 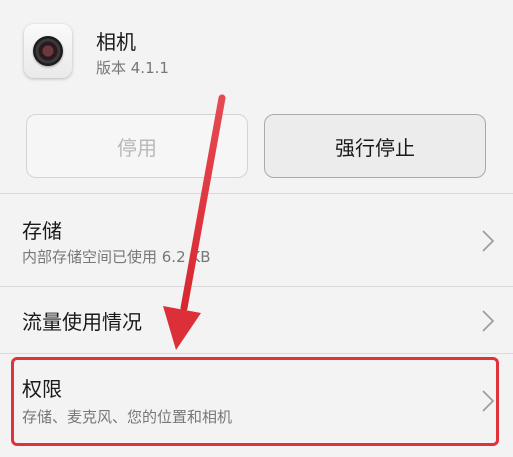 I want to click on storage-subtitle: 内部存储空间已使用 6.2 KB, so click(x=116, y=257).